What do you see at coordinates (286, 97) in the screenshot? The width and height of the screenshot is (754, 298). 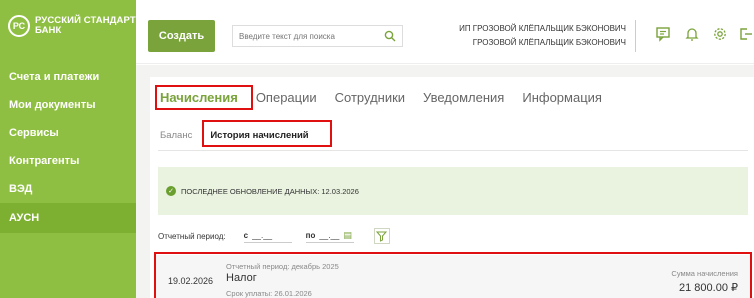 I see `tab-operations: Операции` at bounding box center [286, 97].